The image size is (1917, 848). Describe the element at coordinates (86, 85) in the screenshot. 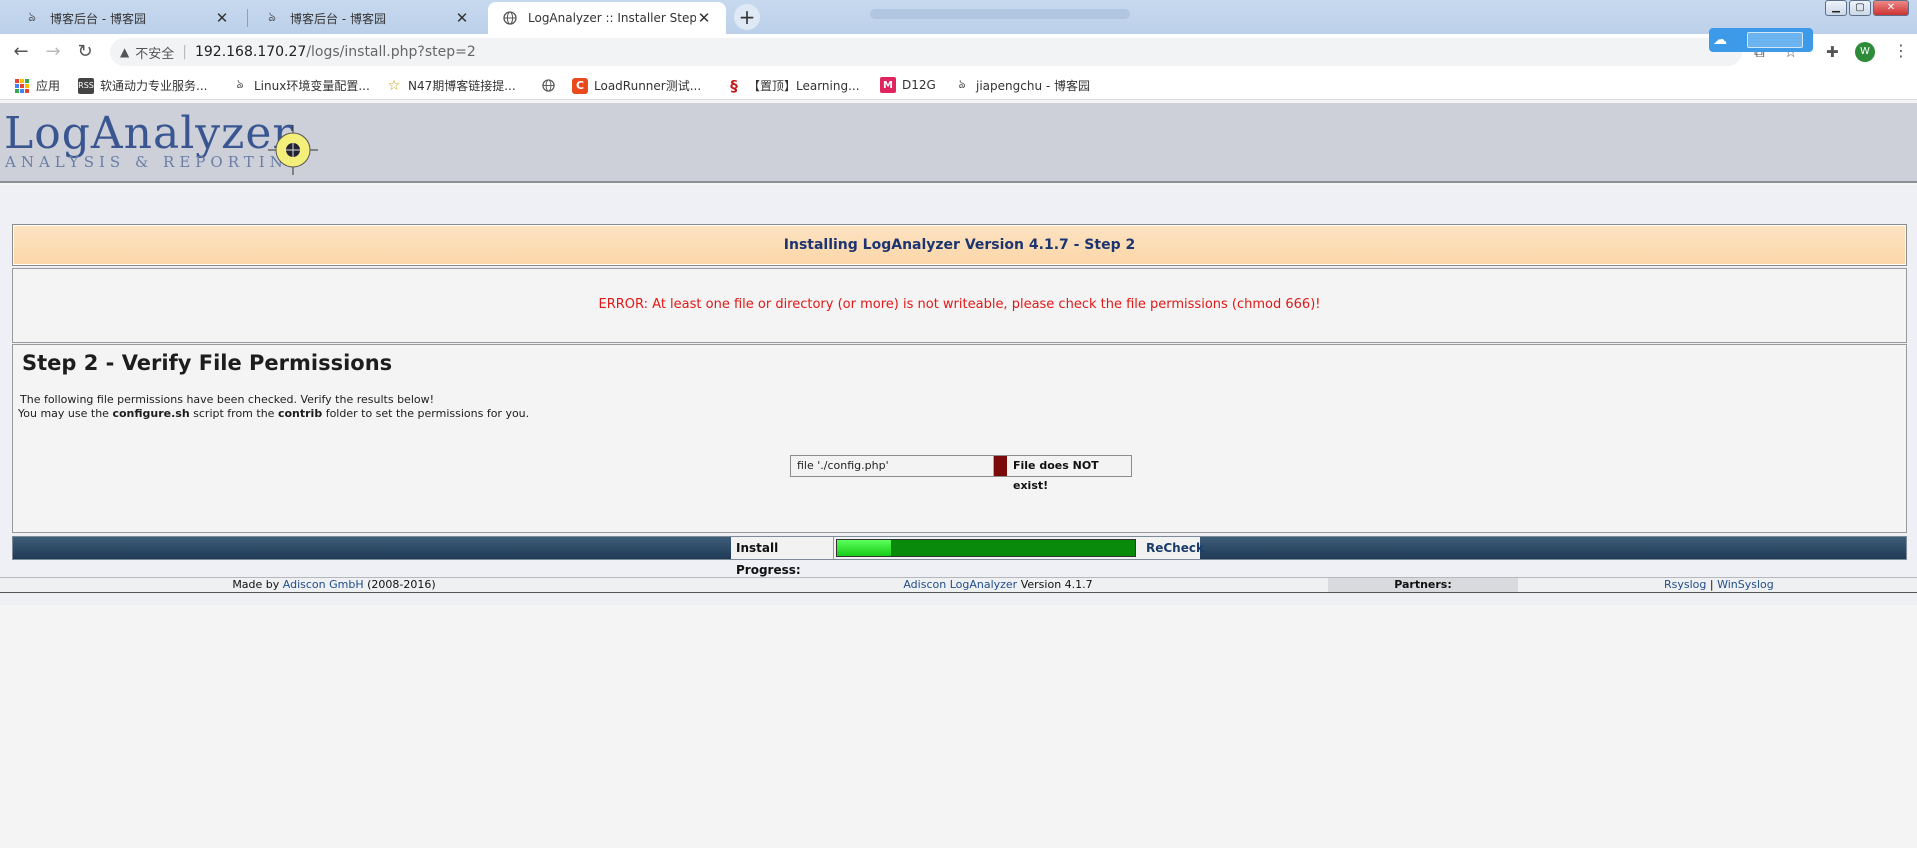

I see `rss-icon: RSS` at that location.